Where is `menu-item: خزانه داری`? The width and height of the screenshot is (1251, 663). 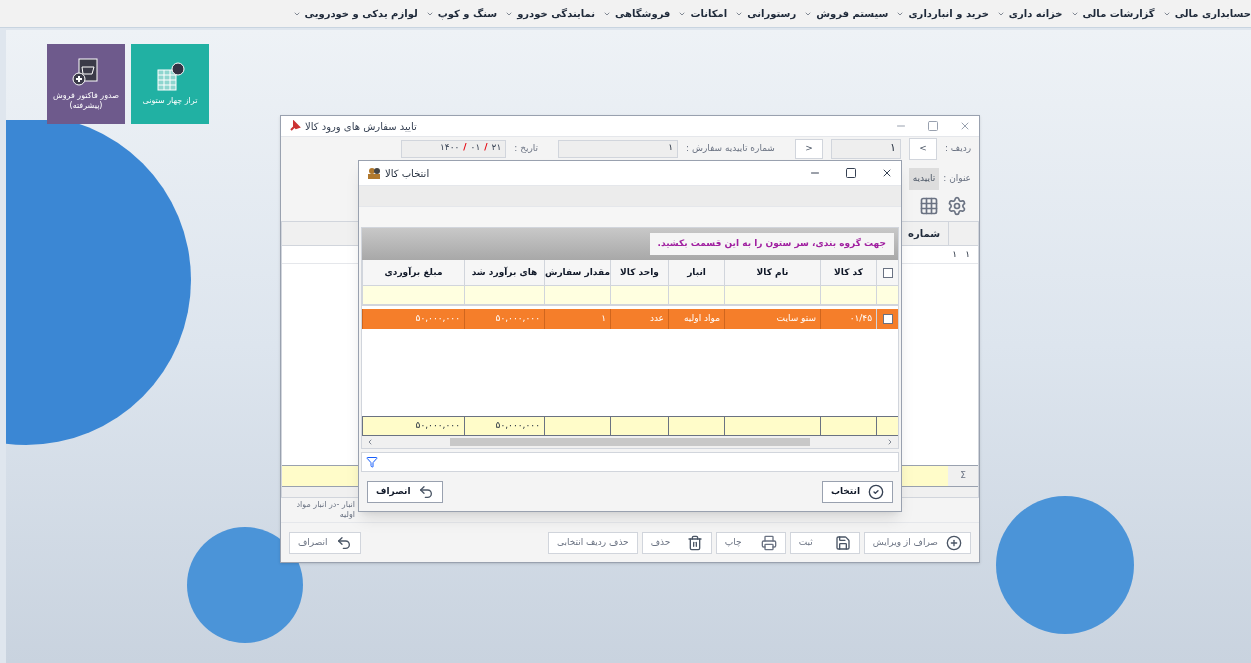 menu-item: خزانه داری is located at coordinates (1035, 13).